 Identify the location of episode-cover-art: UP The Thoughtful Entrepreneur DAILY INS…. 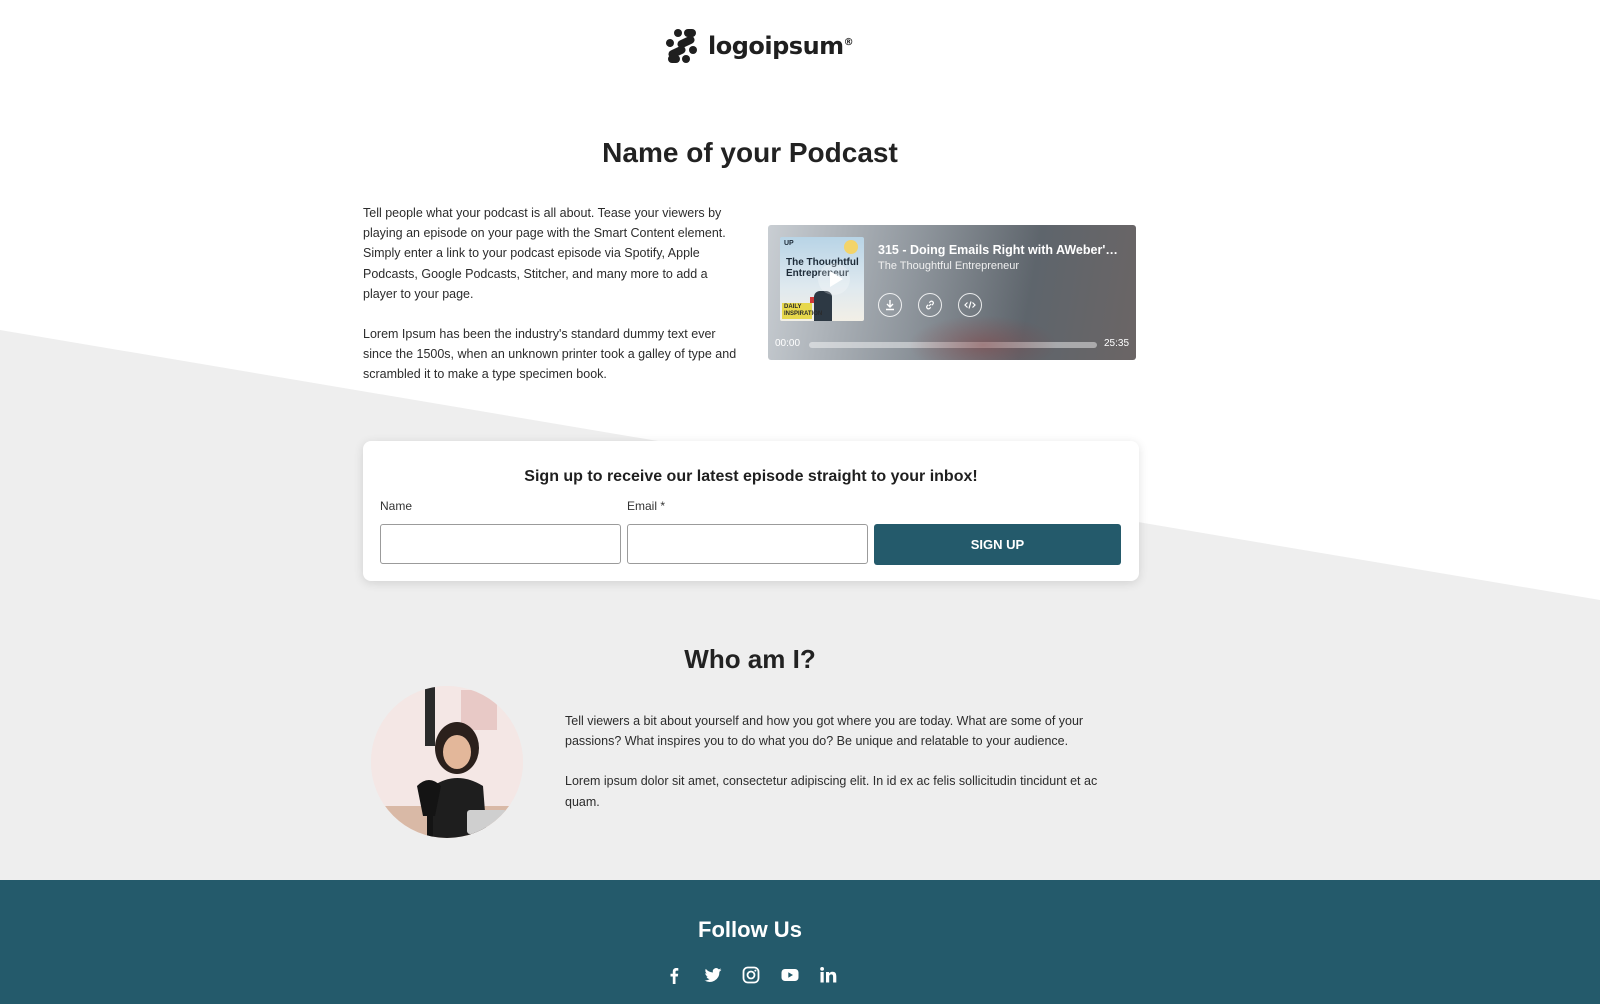
(822, 279).